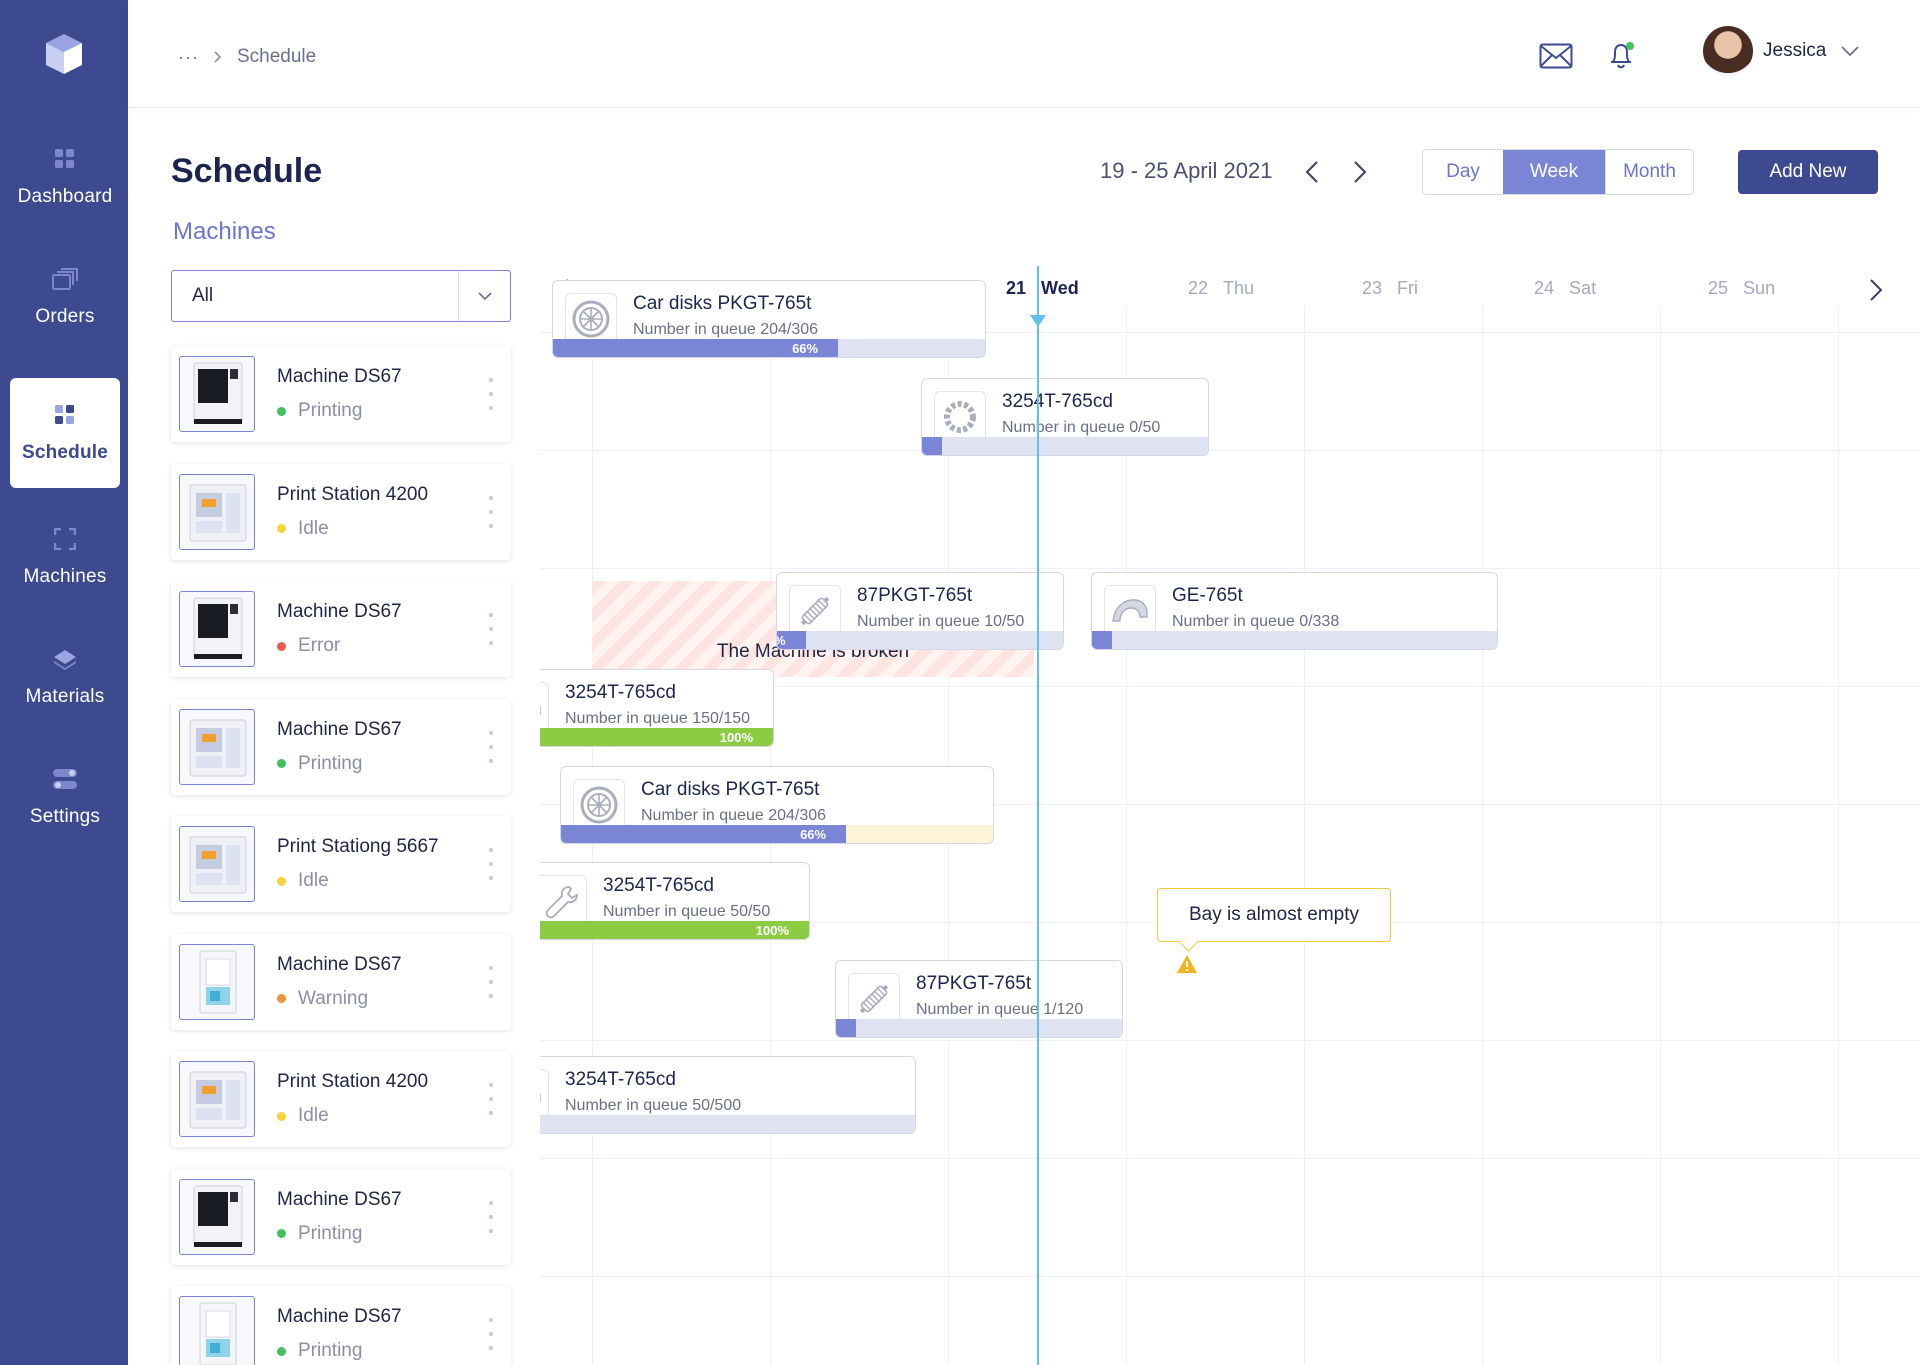 The image size is (1920, 1365). Describe the element at coordinates (1230, 450) in the screenshot. I see `grid-row-line` at that location.